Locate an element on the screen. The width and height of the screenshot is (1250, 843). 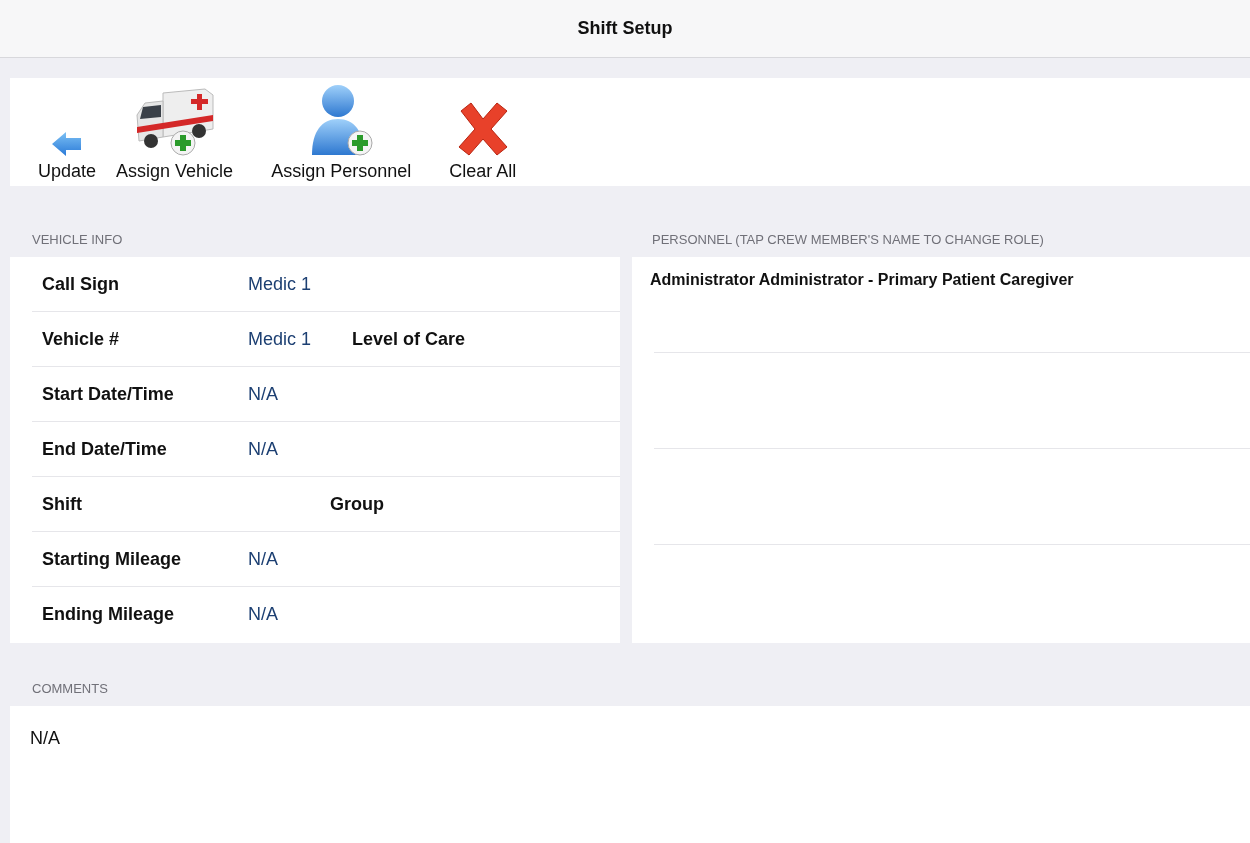
toolbar-button: Assign Personnel is located at coordinates (341, 132).